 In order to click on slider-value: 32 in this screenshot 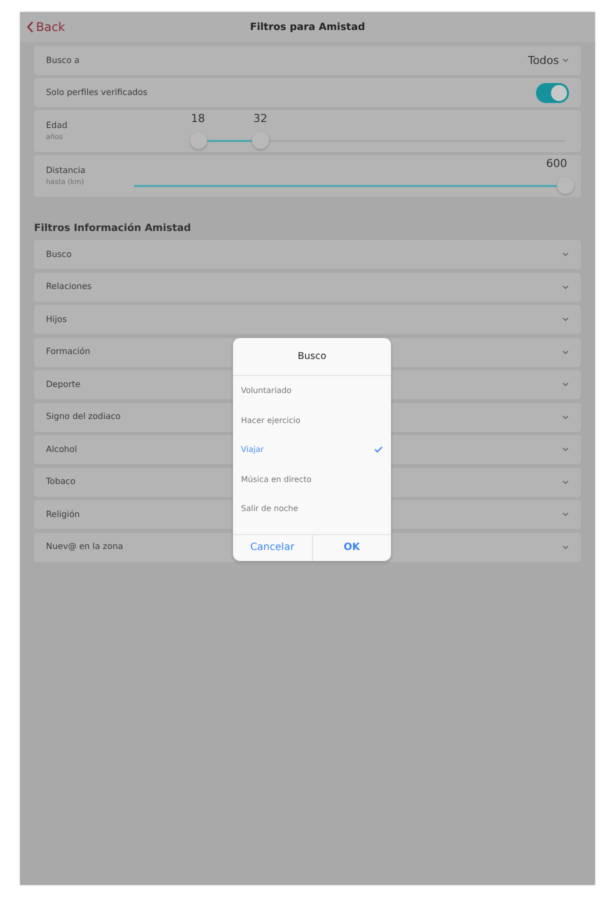, I will do `click(260, 118)`.